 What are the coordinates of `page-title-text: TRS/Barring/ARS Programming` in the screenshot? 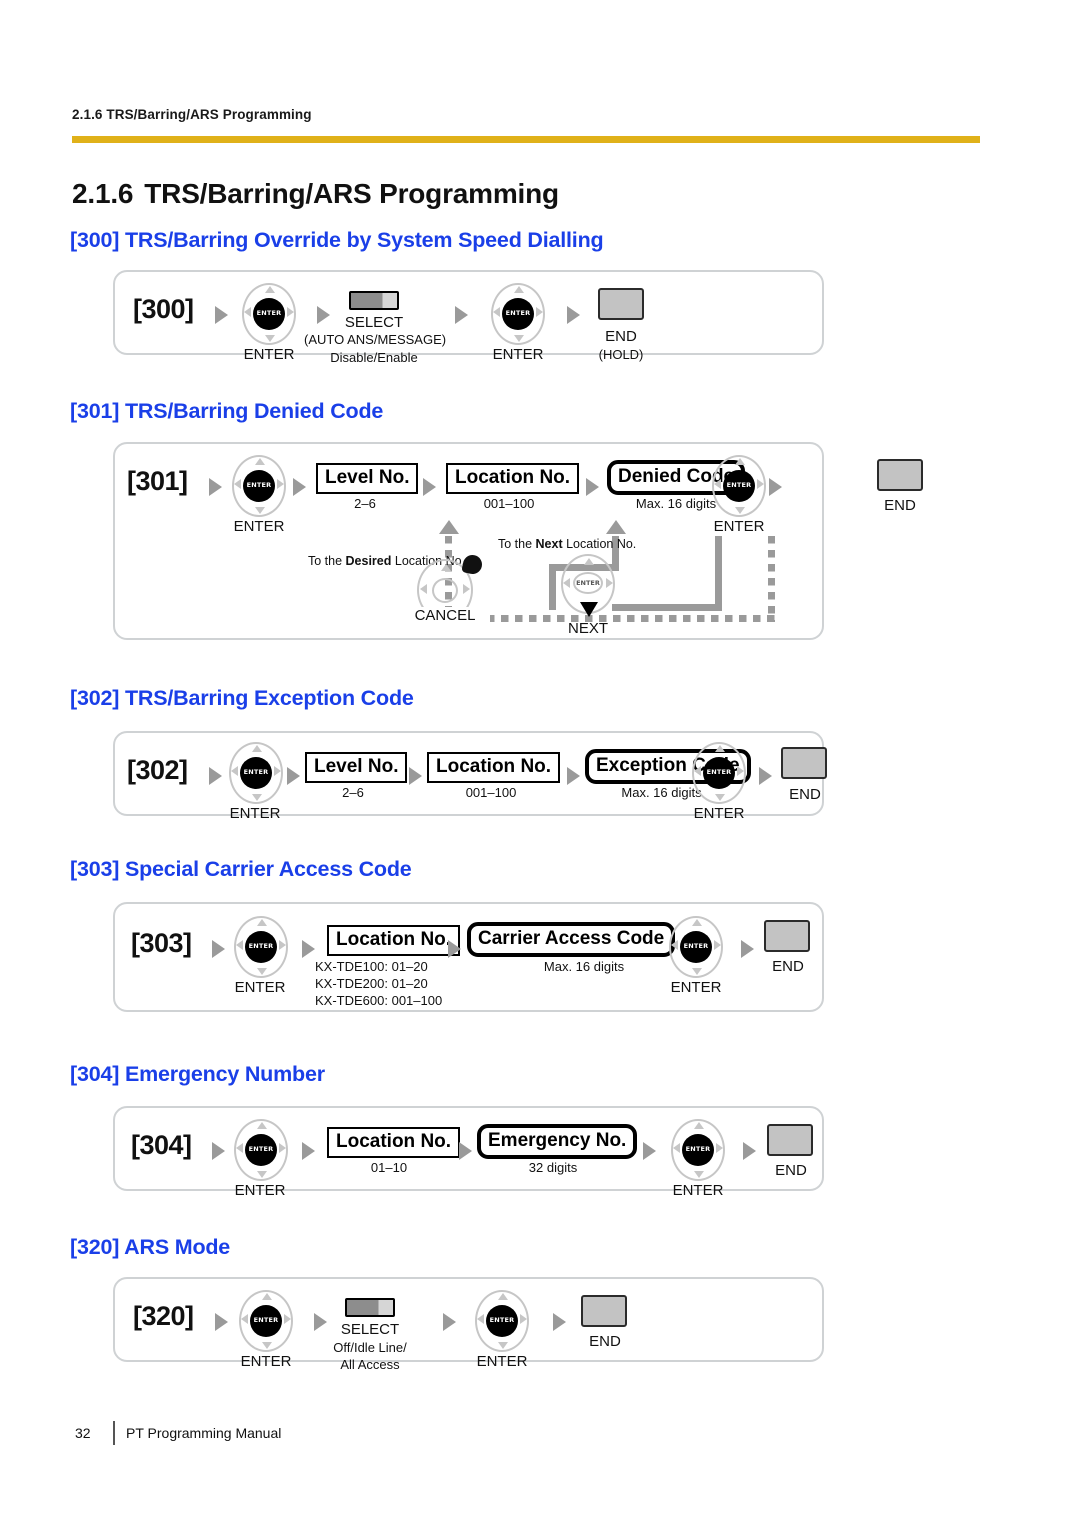 It's located at (351, 193).